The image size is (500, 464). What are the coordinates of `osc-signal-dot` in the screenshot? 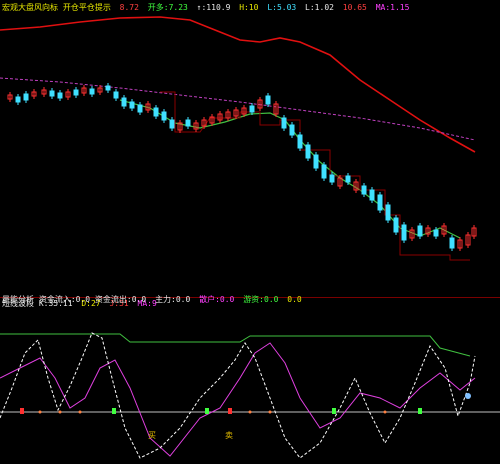 It's located at (468, 396).